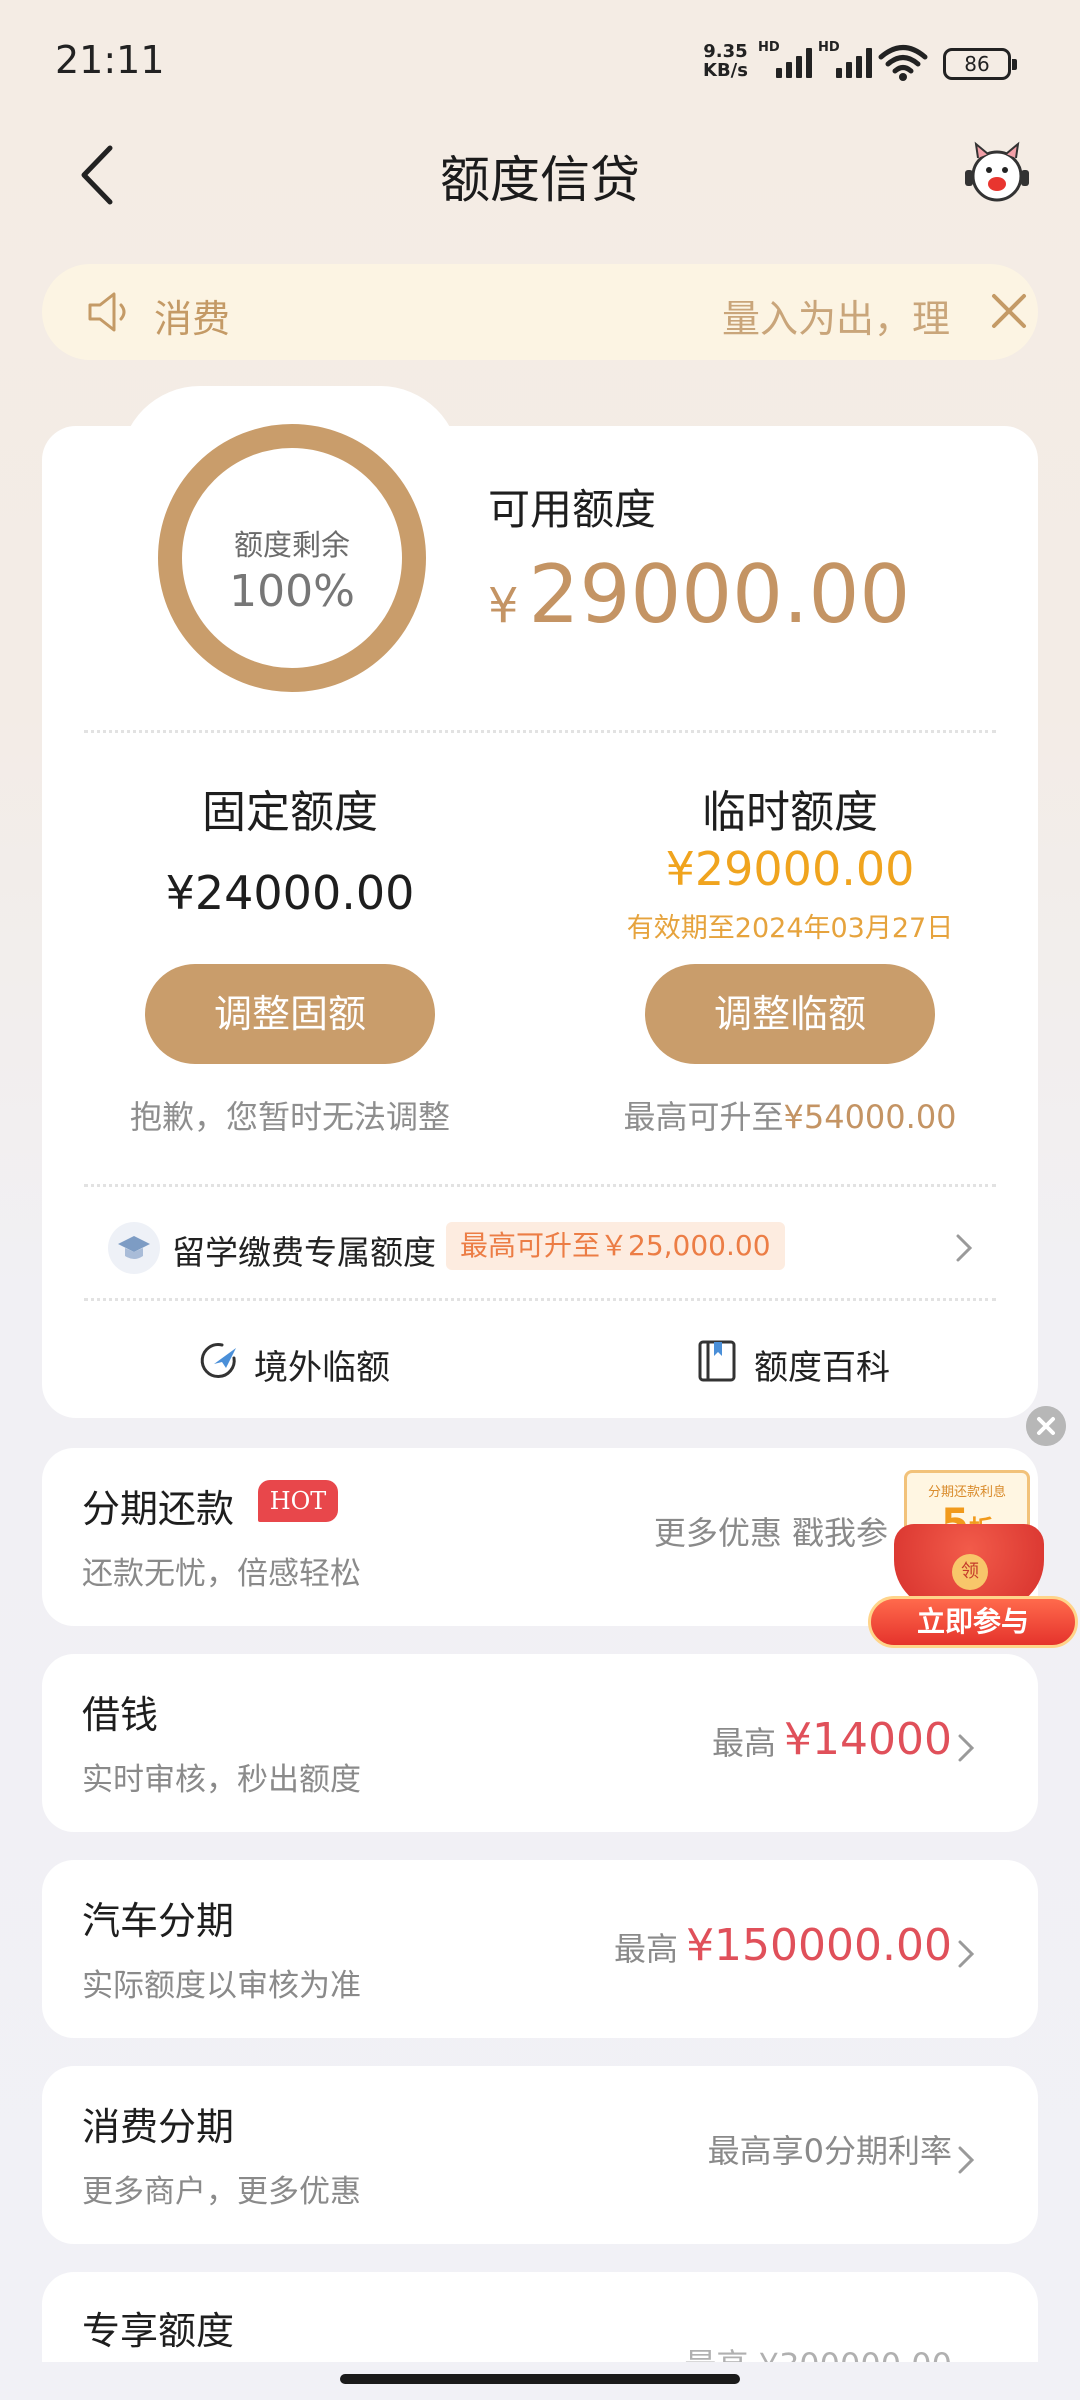 The width and height of the screenshot is (1080, 2400). Describe the element at coordinates (158, 2127) in the screenshot. I see `card-title: 消费分期` at that location.